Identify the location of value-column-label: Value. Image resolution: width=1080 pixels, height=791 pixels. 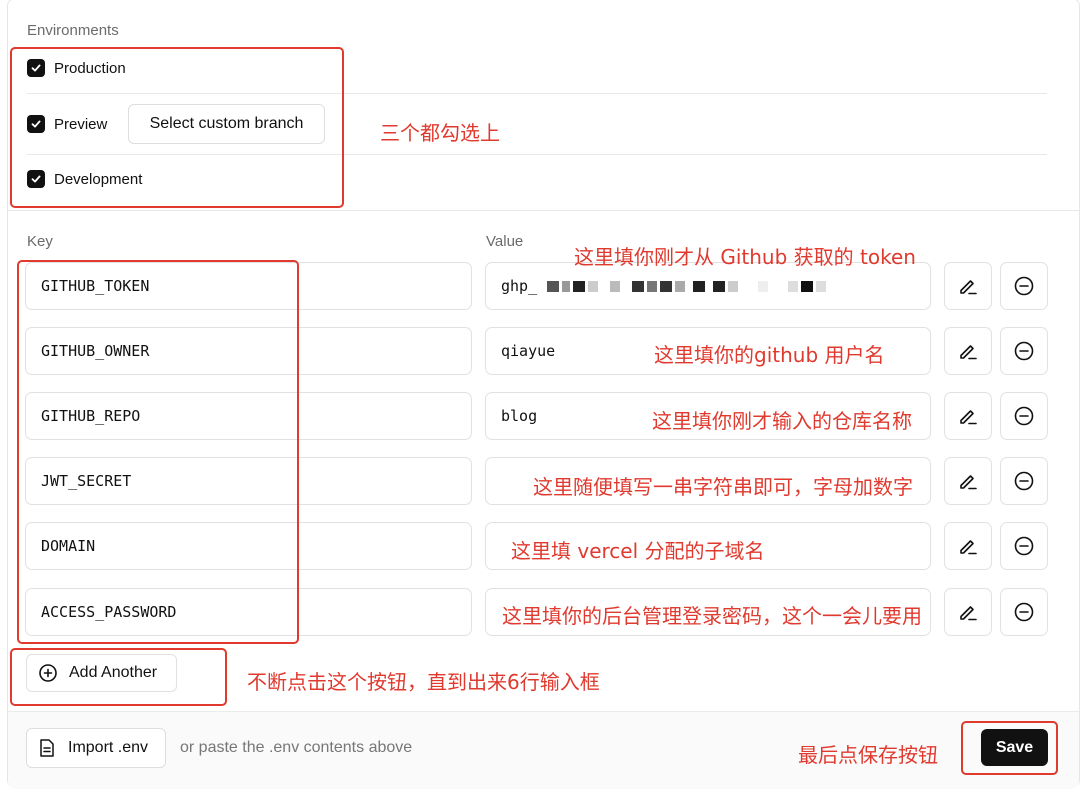
(505, 241).